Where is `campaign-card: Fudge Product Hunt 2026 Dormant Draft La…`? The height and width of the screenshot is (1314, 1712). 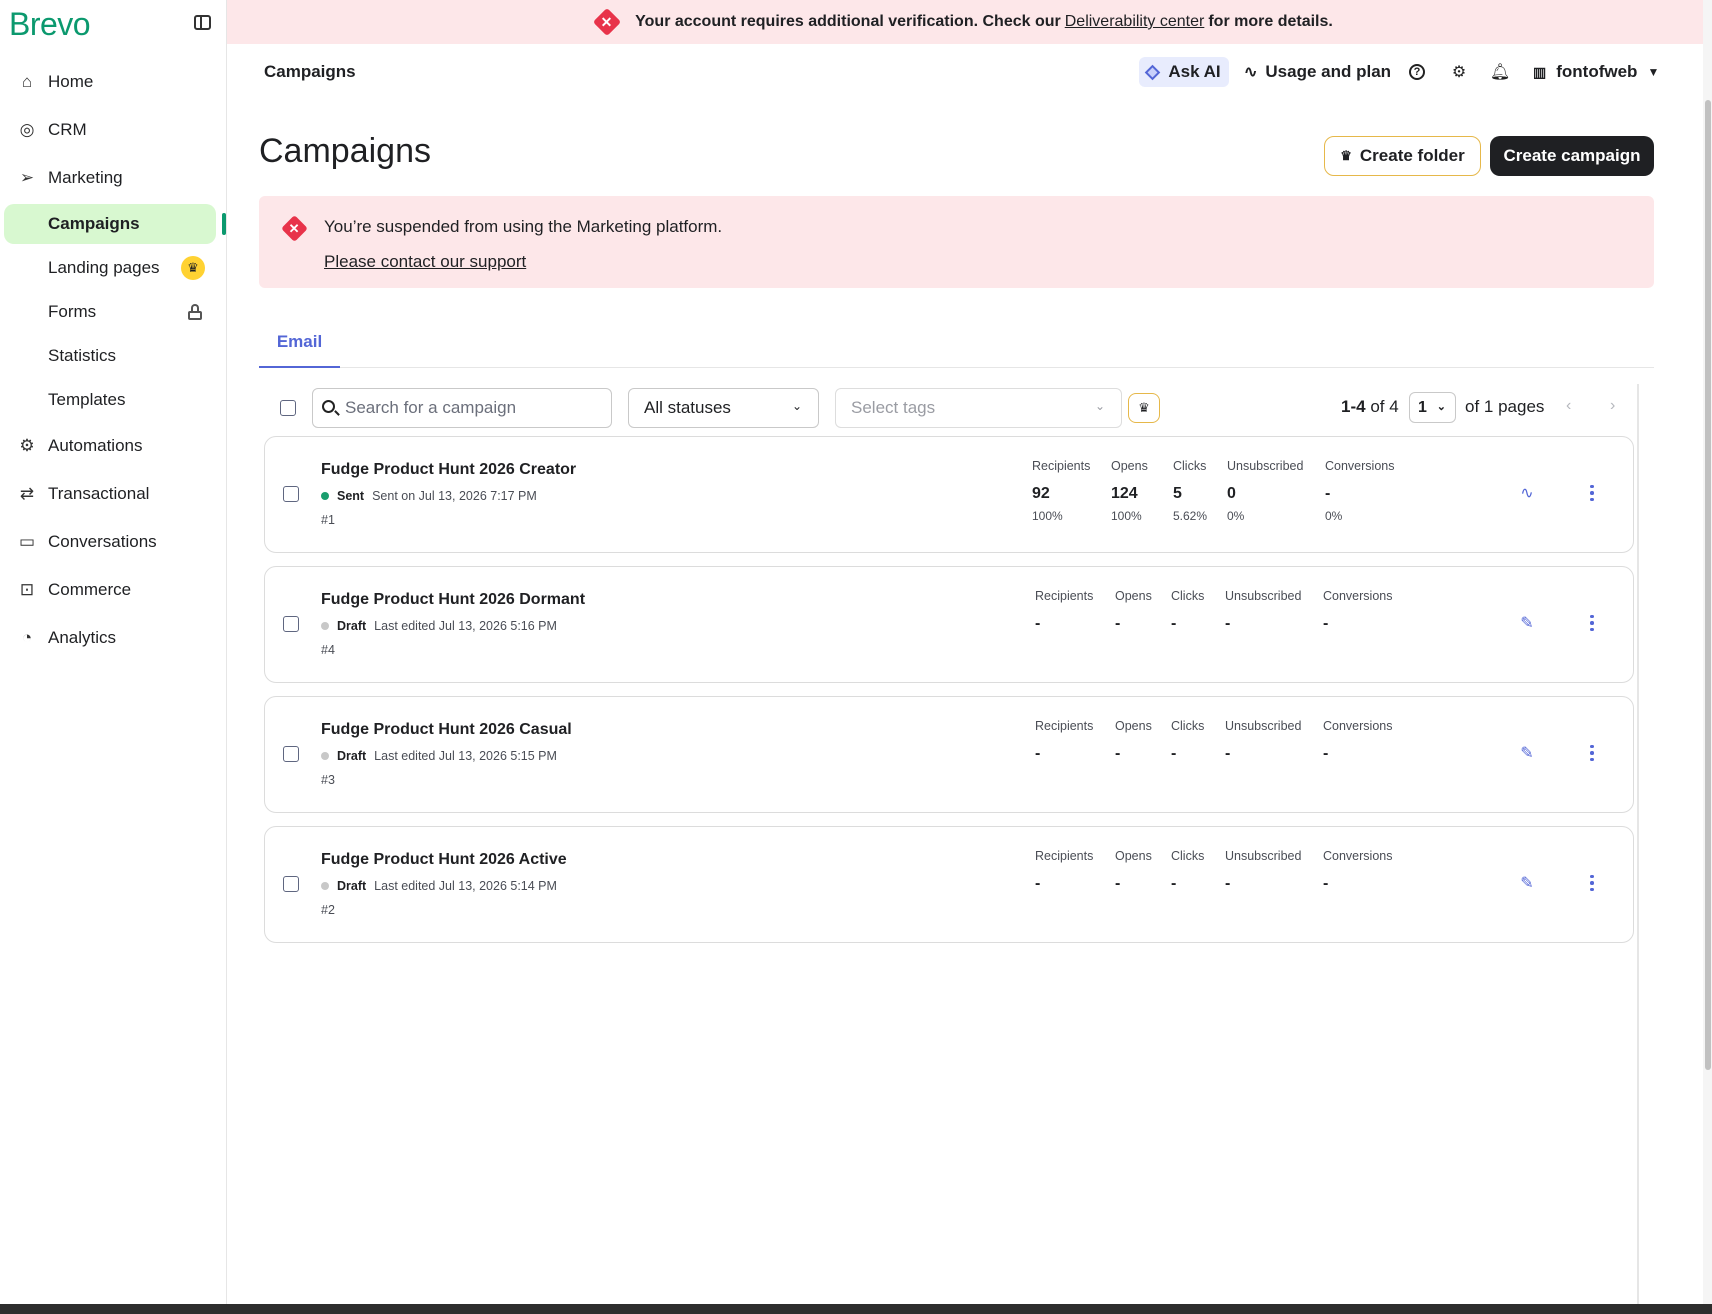 campaign-card: Fudge Product Hunt 2026 Dormant Draft La… is located at coordinates (949, 624).